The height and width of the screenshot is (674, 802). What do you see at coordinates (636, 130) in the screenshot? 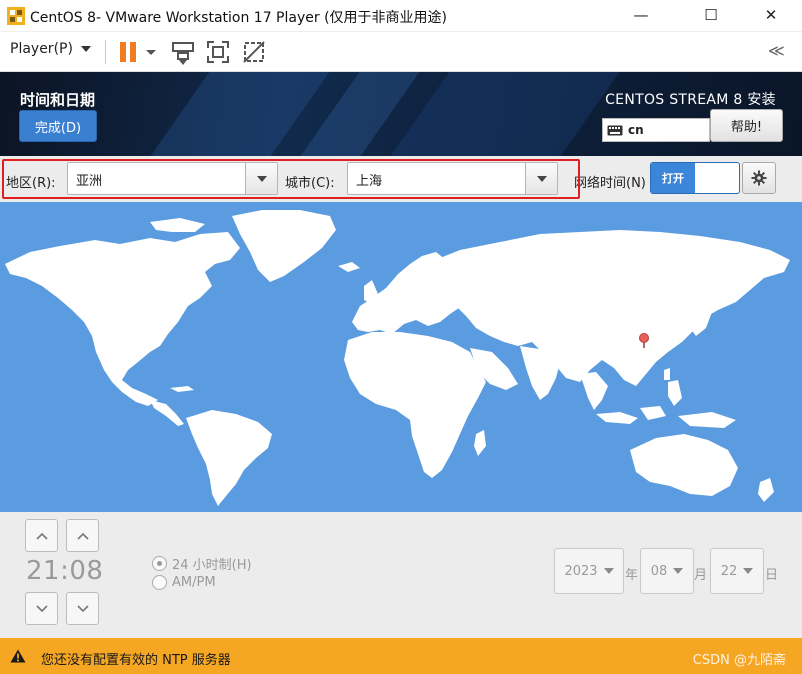
I see `keyboard-layout-label: cn` at bounding box center [636, 130].